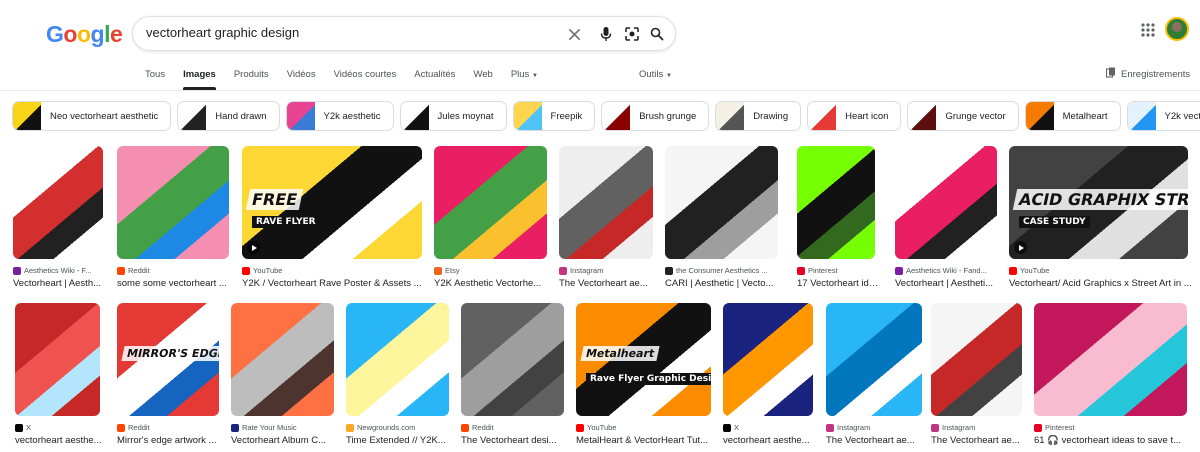  Describe the element at coordinates (657, 34) in the screenshot. I see `search-icon` at that location.